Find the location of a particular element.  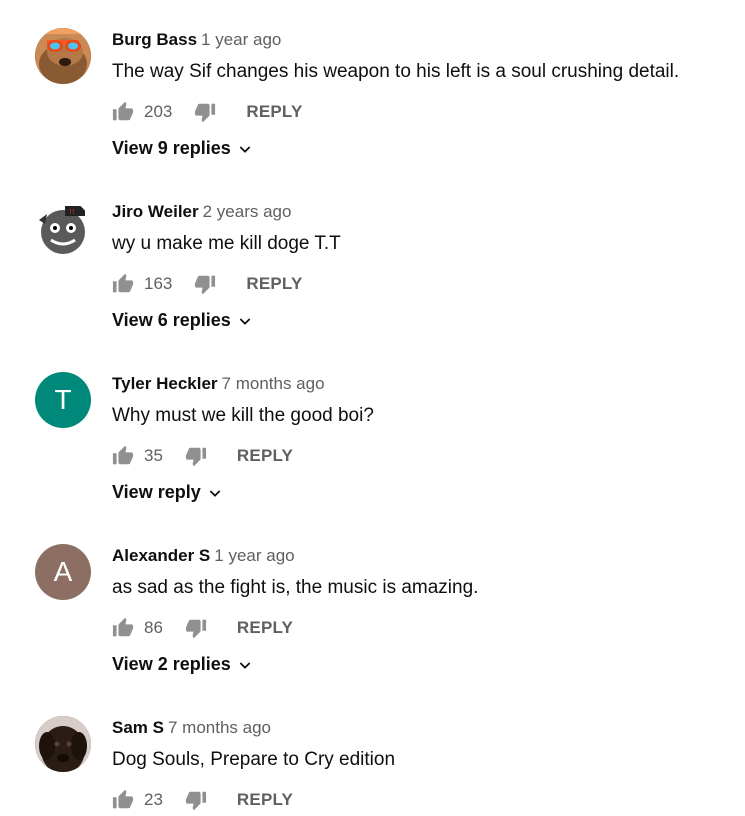

like-count: 163 is located at coordinates (158, 283).